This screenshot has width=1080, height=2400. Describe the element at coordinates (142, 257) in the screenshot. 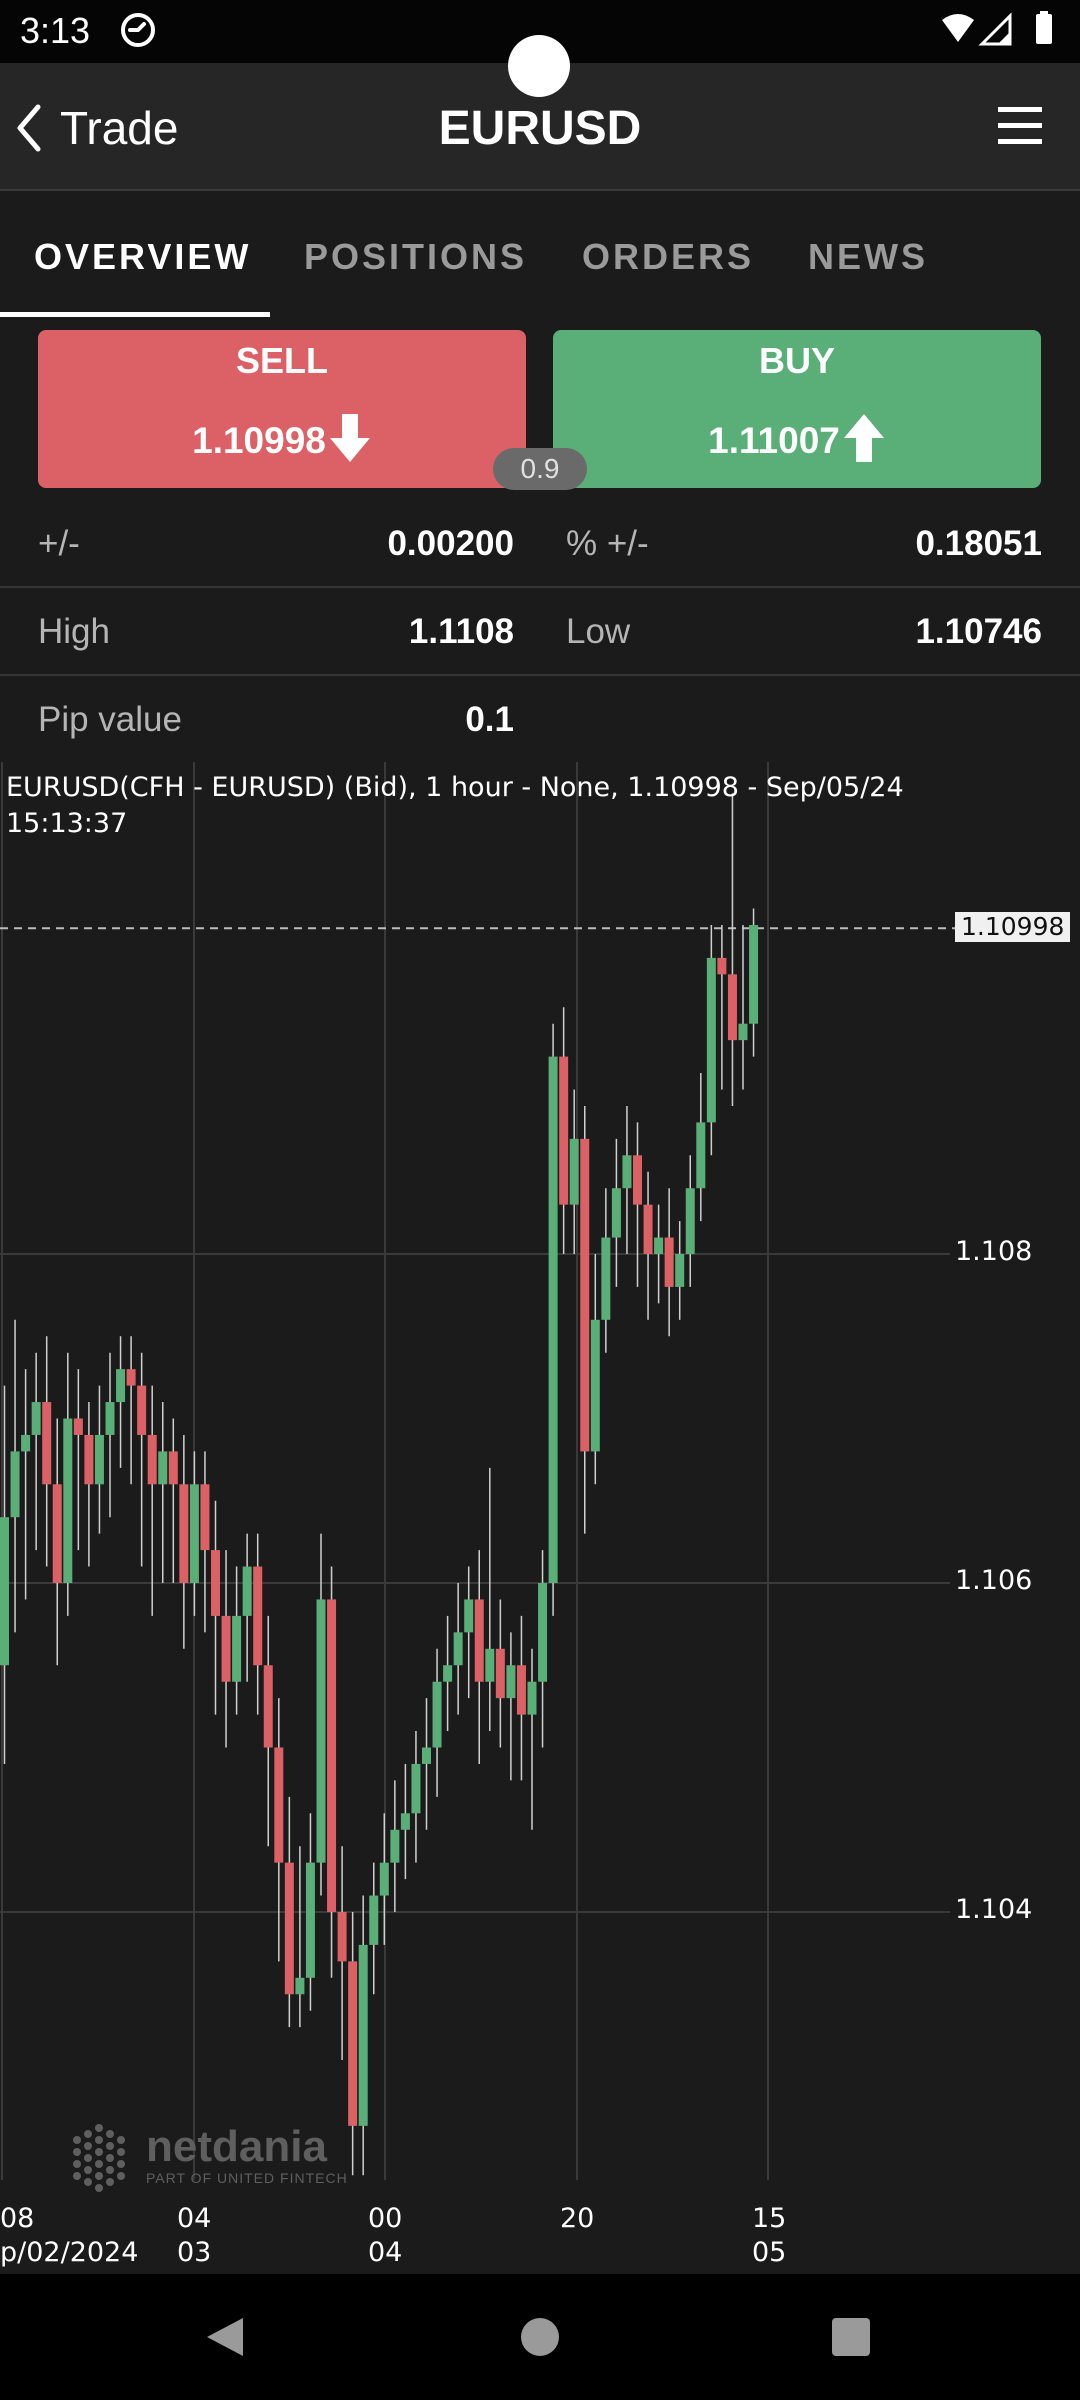

I see `tab-overview: OVERVIEW` at that location.